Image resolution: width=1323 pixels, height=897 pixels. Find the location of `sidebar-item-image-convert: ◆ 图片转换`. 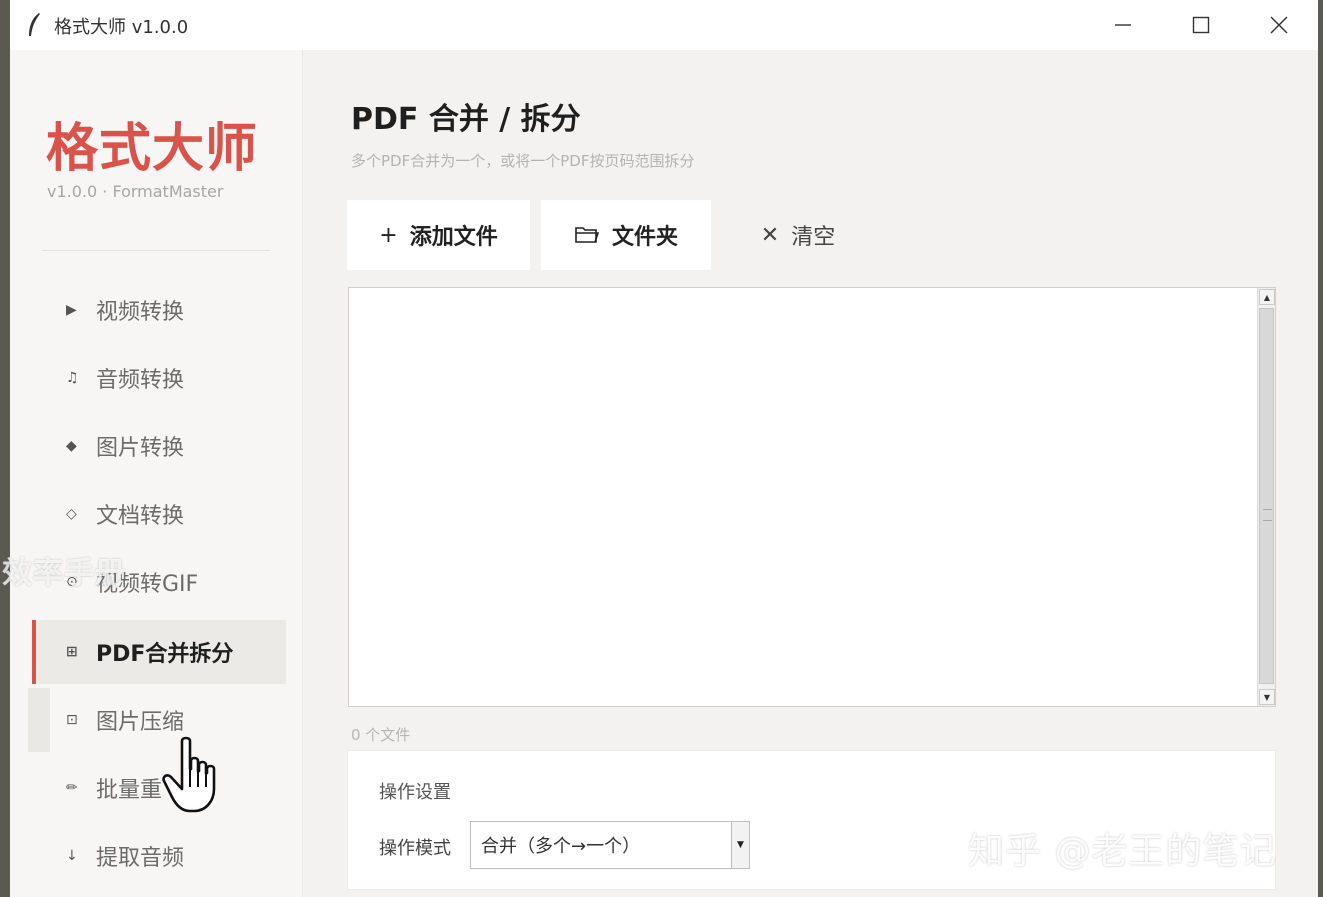

sidebar-item-image-convert: ◆ 图片转换 is located at coordinates (159, 446).